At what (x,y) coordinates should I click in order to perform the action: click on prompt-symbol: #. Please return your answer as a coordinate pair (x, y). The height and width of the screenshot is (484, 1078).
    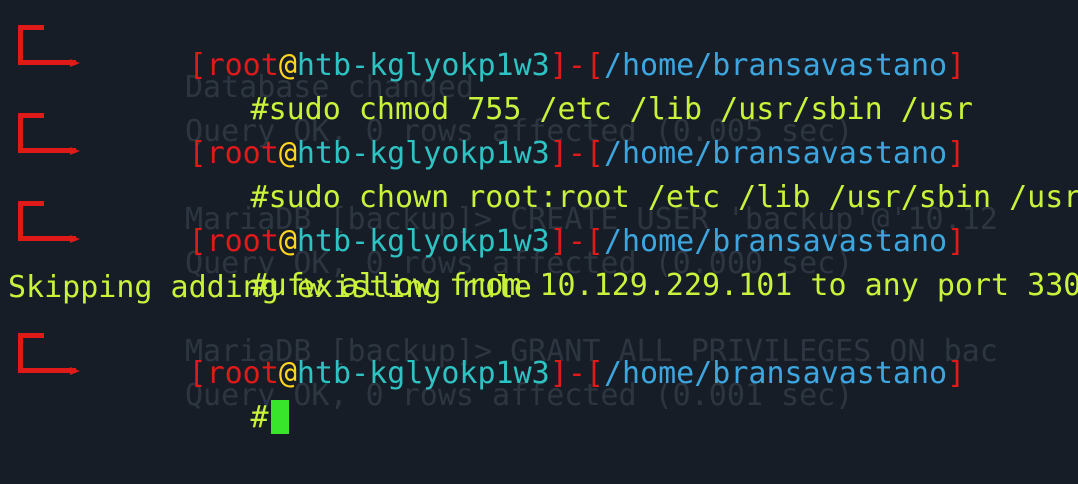
    Looking at the image, I should click on (259, 417).